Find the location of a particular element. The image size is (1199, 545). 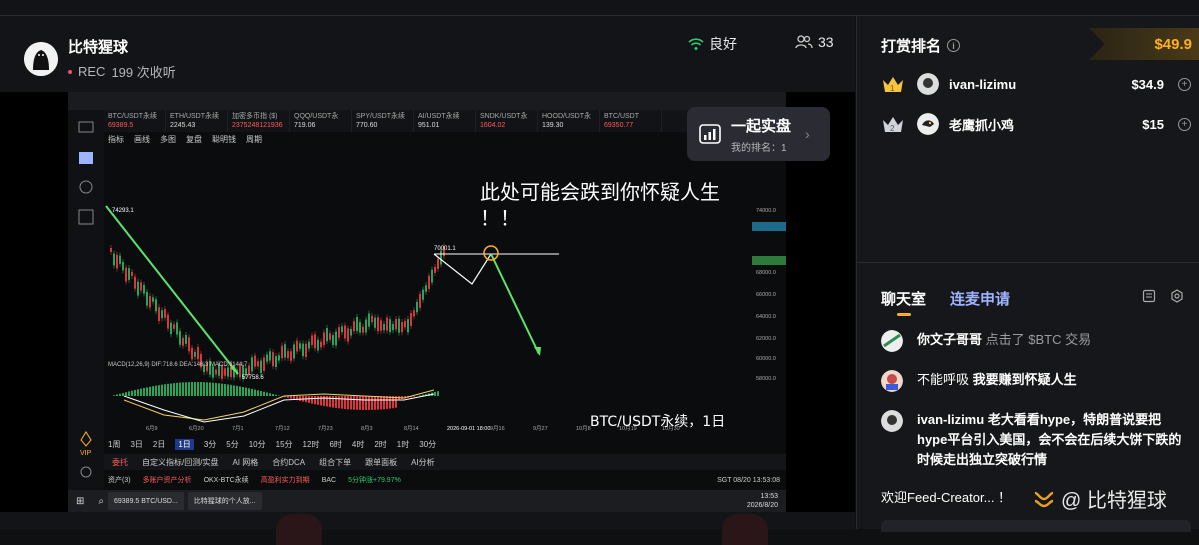

ticker: BTC/USDT永续69389.5 is located at coordinates (135, 121).